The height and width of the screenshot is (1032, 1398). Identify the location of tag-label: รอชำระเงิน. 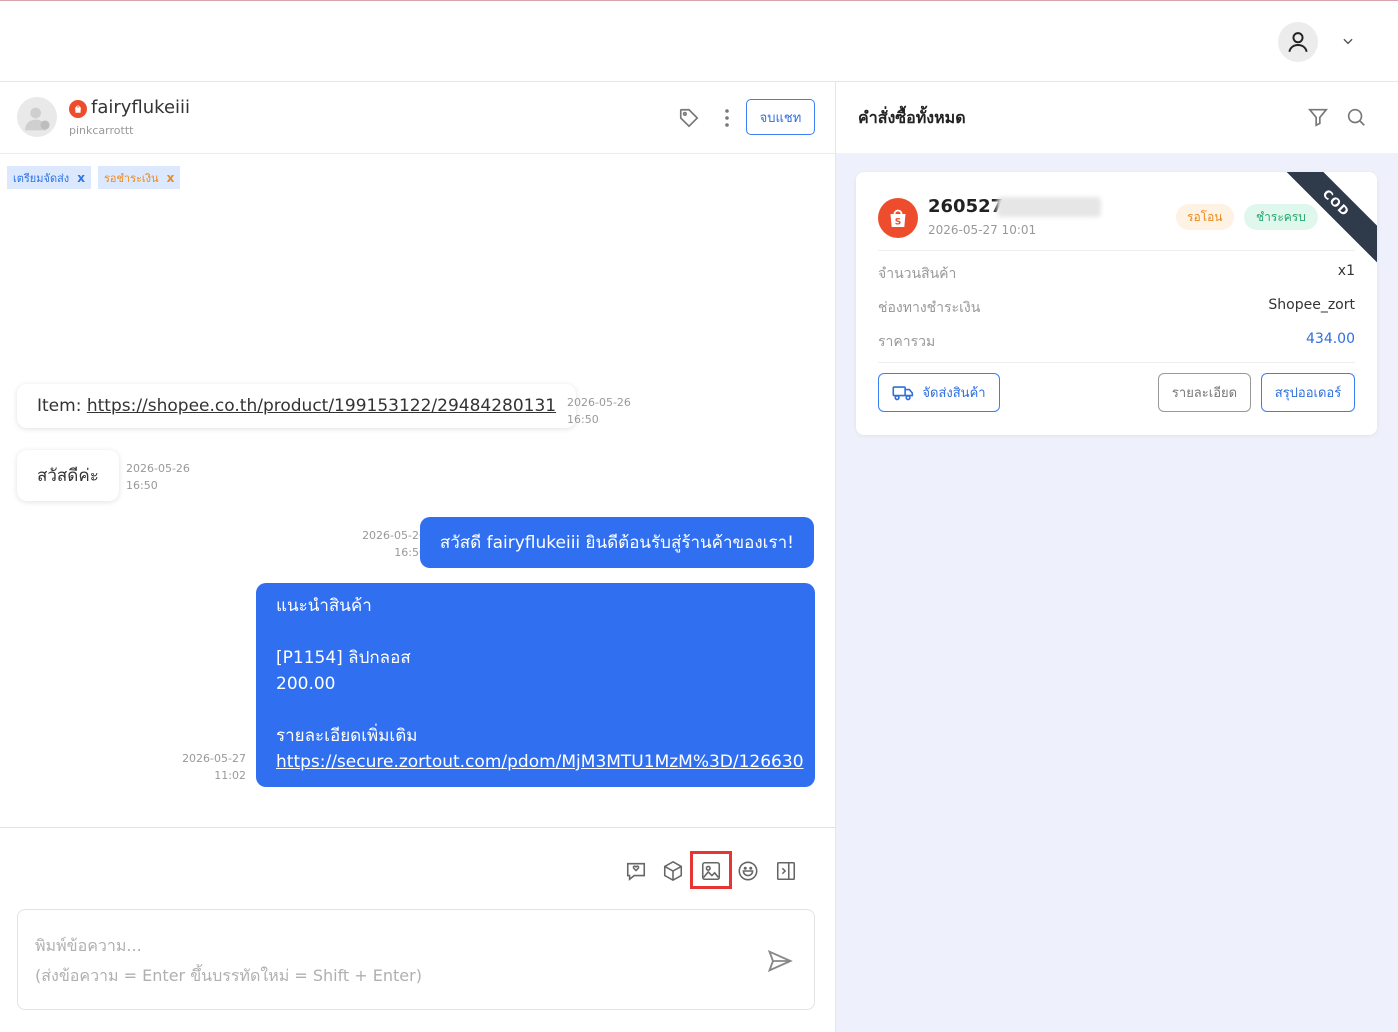
(131, 178).